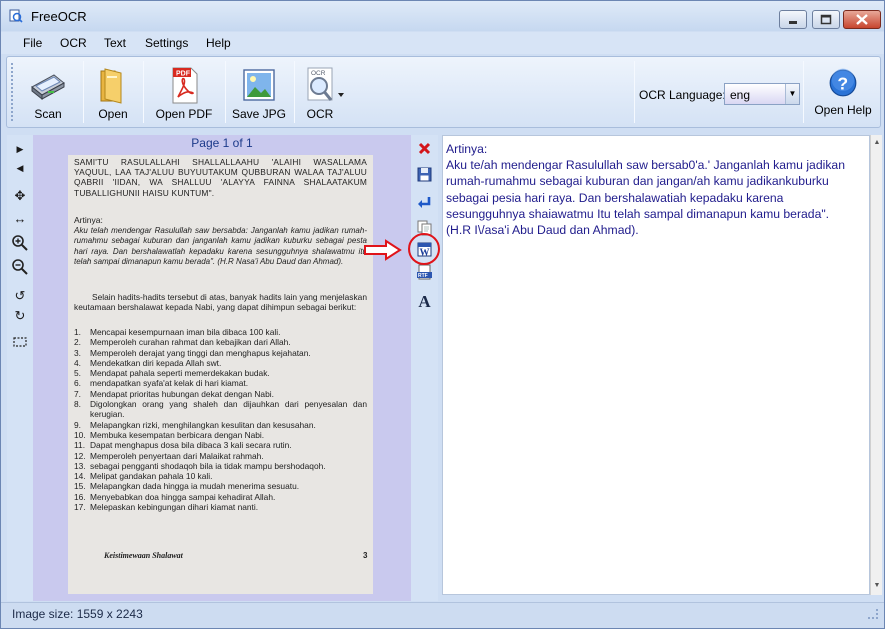 This screenshot has height=629, width=885. I want to click on font-settings-icon: A, so click(424, 301).